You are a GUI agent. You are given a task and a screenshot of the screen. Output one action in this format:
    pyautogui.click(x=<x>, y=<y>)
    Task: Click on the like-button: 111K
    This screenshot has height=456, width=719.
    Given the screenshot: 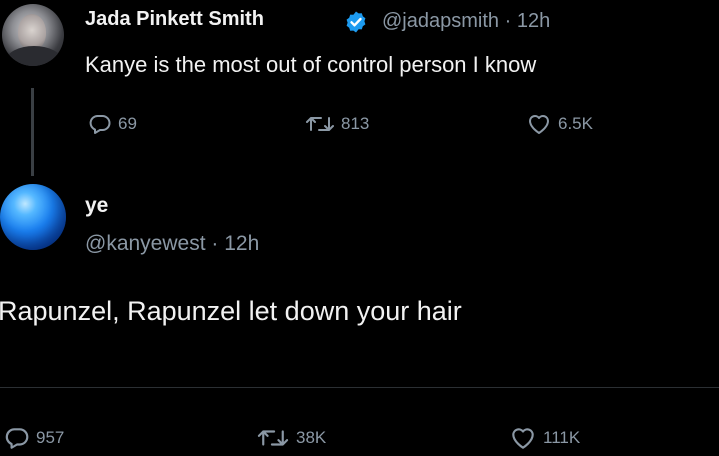 What is the action you would take?
    pyautogui.click(x=544, y=438)
    